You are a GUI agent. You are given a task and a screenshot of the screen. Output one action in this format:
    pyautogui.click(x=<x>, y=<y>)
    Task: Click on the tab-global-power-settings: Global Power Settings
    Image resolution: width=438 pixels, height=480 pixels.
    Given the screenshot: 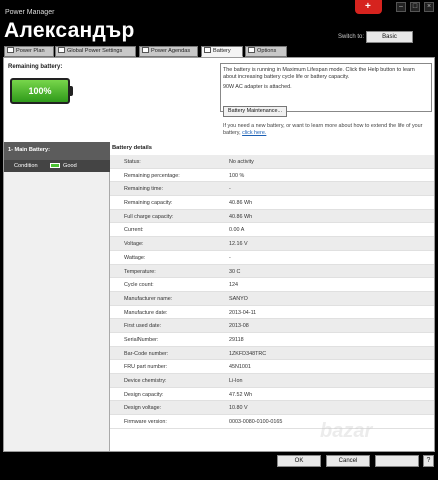 What is the action you would take?
    pyautogui.click(x=95, y=51)
    